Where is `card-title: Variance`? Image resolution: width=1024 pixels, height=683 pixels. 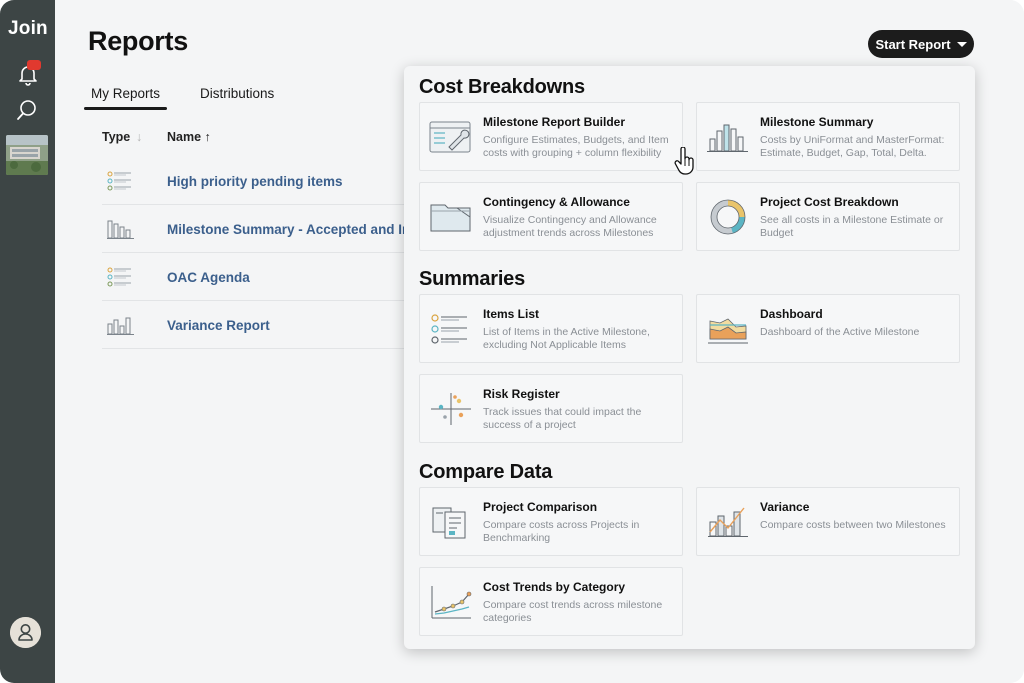
card-title: Variance is located at coordinates (785, 507).